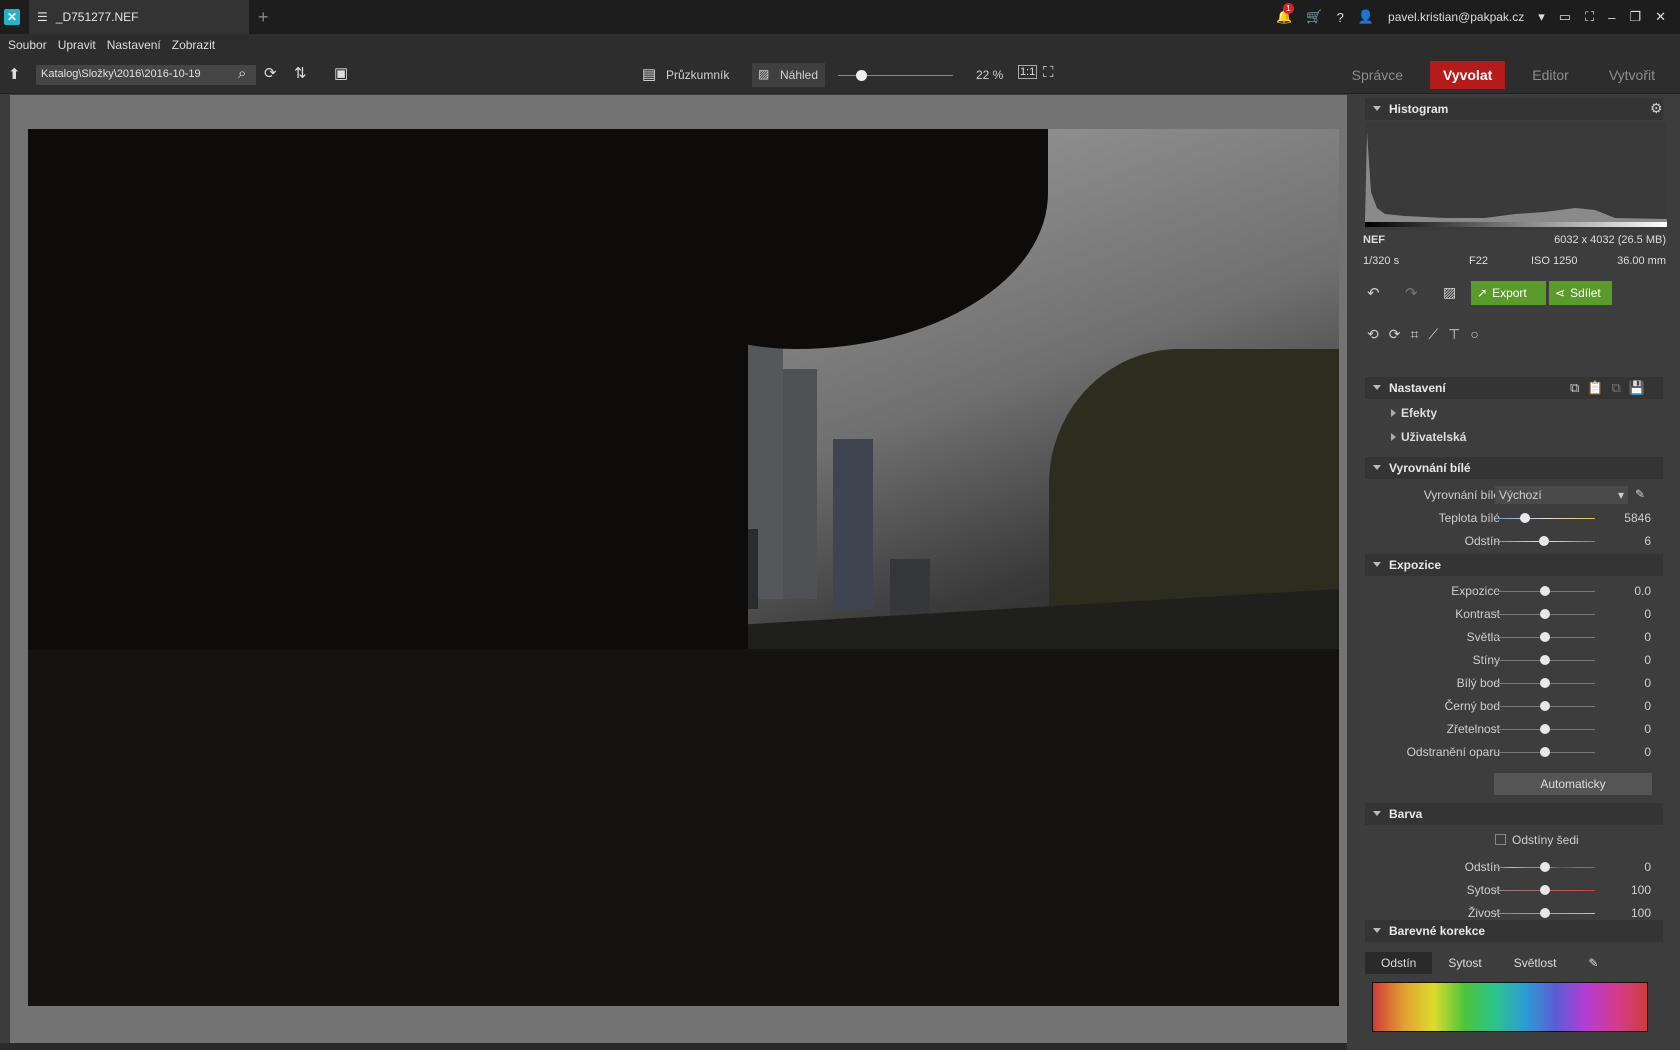 The image size is (1680, 1050). Describe the element at coordinates (1515, 752) in the screenshot. I see `exposure-row: Odstranění oparu 0` at that location.